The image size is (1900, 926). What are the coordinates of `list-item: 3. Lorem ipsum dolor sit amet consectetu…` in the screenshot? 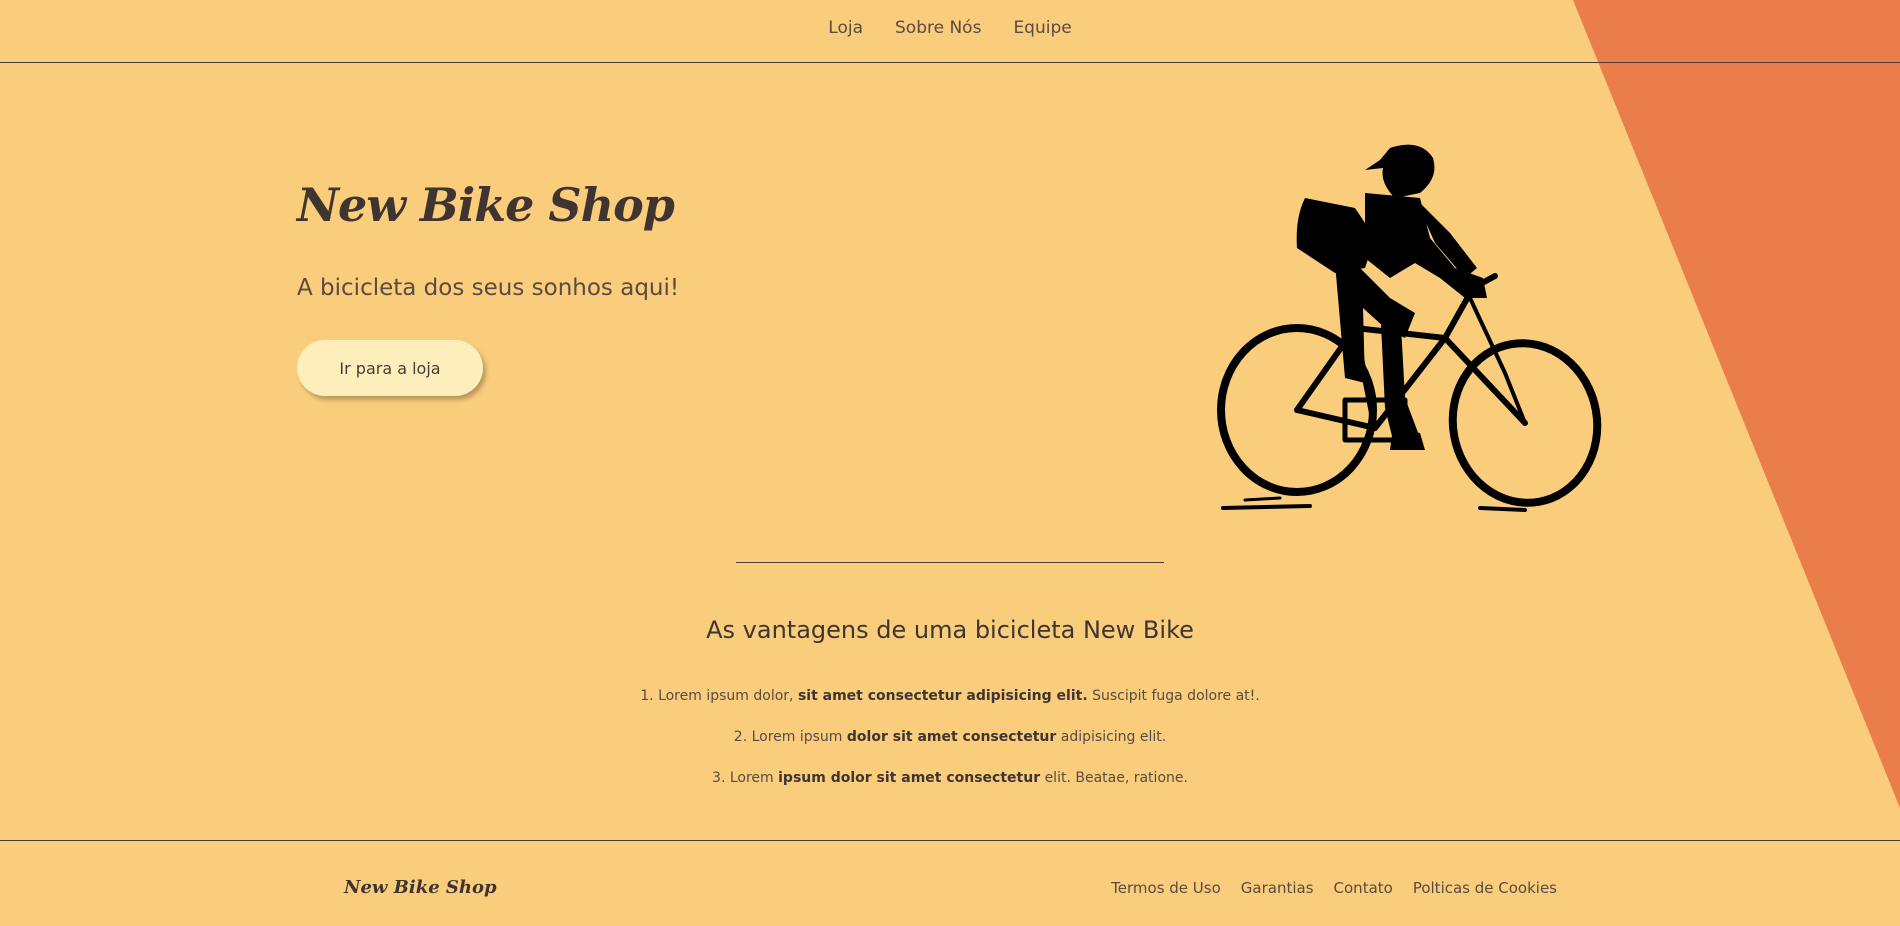 It's located at (950, 790).